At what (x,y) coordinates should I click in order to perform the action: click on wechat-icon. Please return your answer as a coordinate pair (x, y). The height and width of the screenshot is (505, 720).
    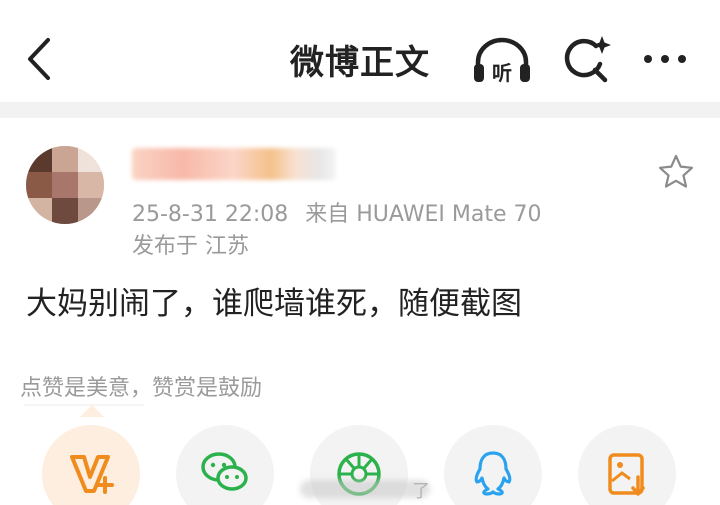
    Looking at the image, I should click on (224, 471).